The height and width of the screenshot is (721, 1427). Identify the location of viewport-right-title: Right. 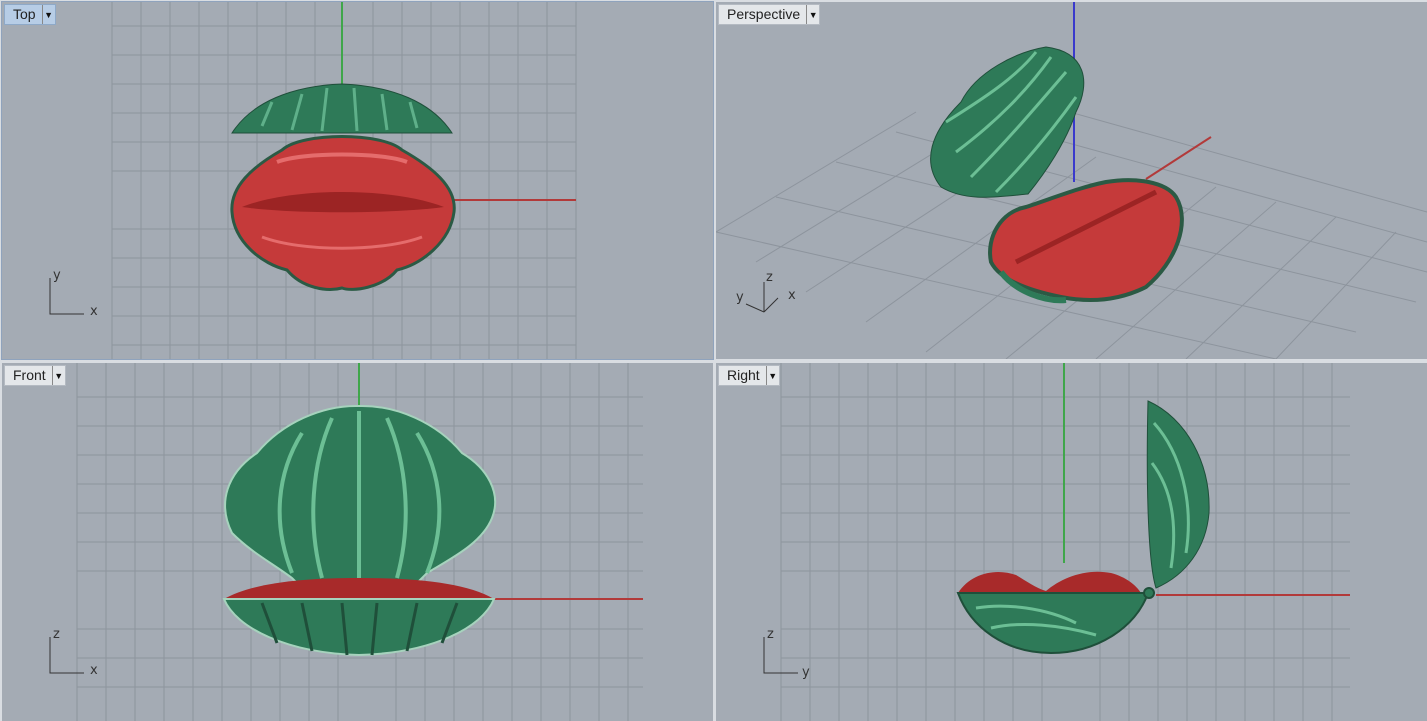
(743, 375).